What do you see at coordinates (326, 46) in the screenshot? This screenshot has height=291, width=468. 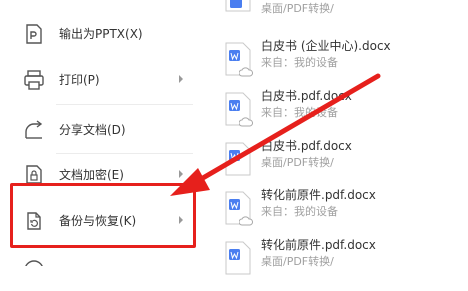 I see `file-name: 白皮书 (企业中心).docx` at bounding box center [326, 46].